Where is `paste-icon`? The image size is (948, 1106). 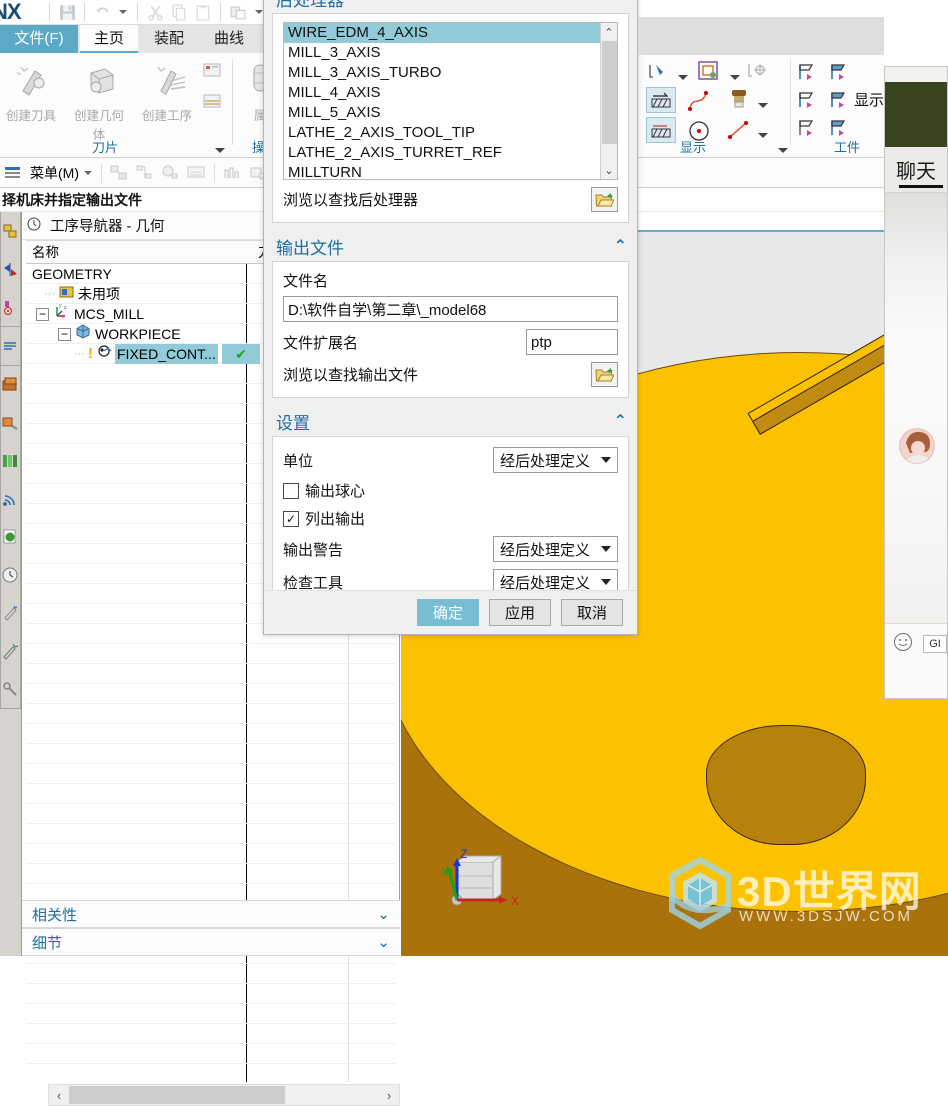 paste-icon is located at coordinates (203, 12).